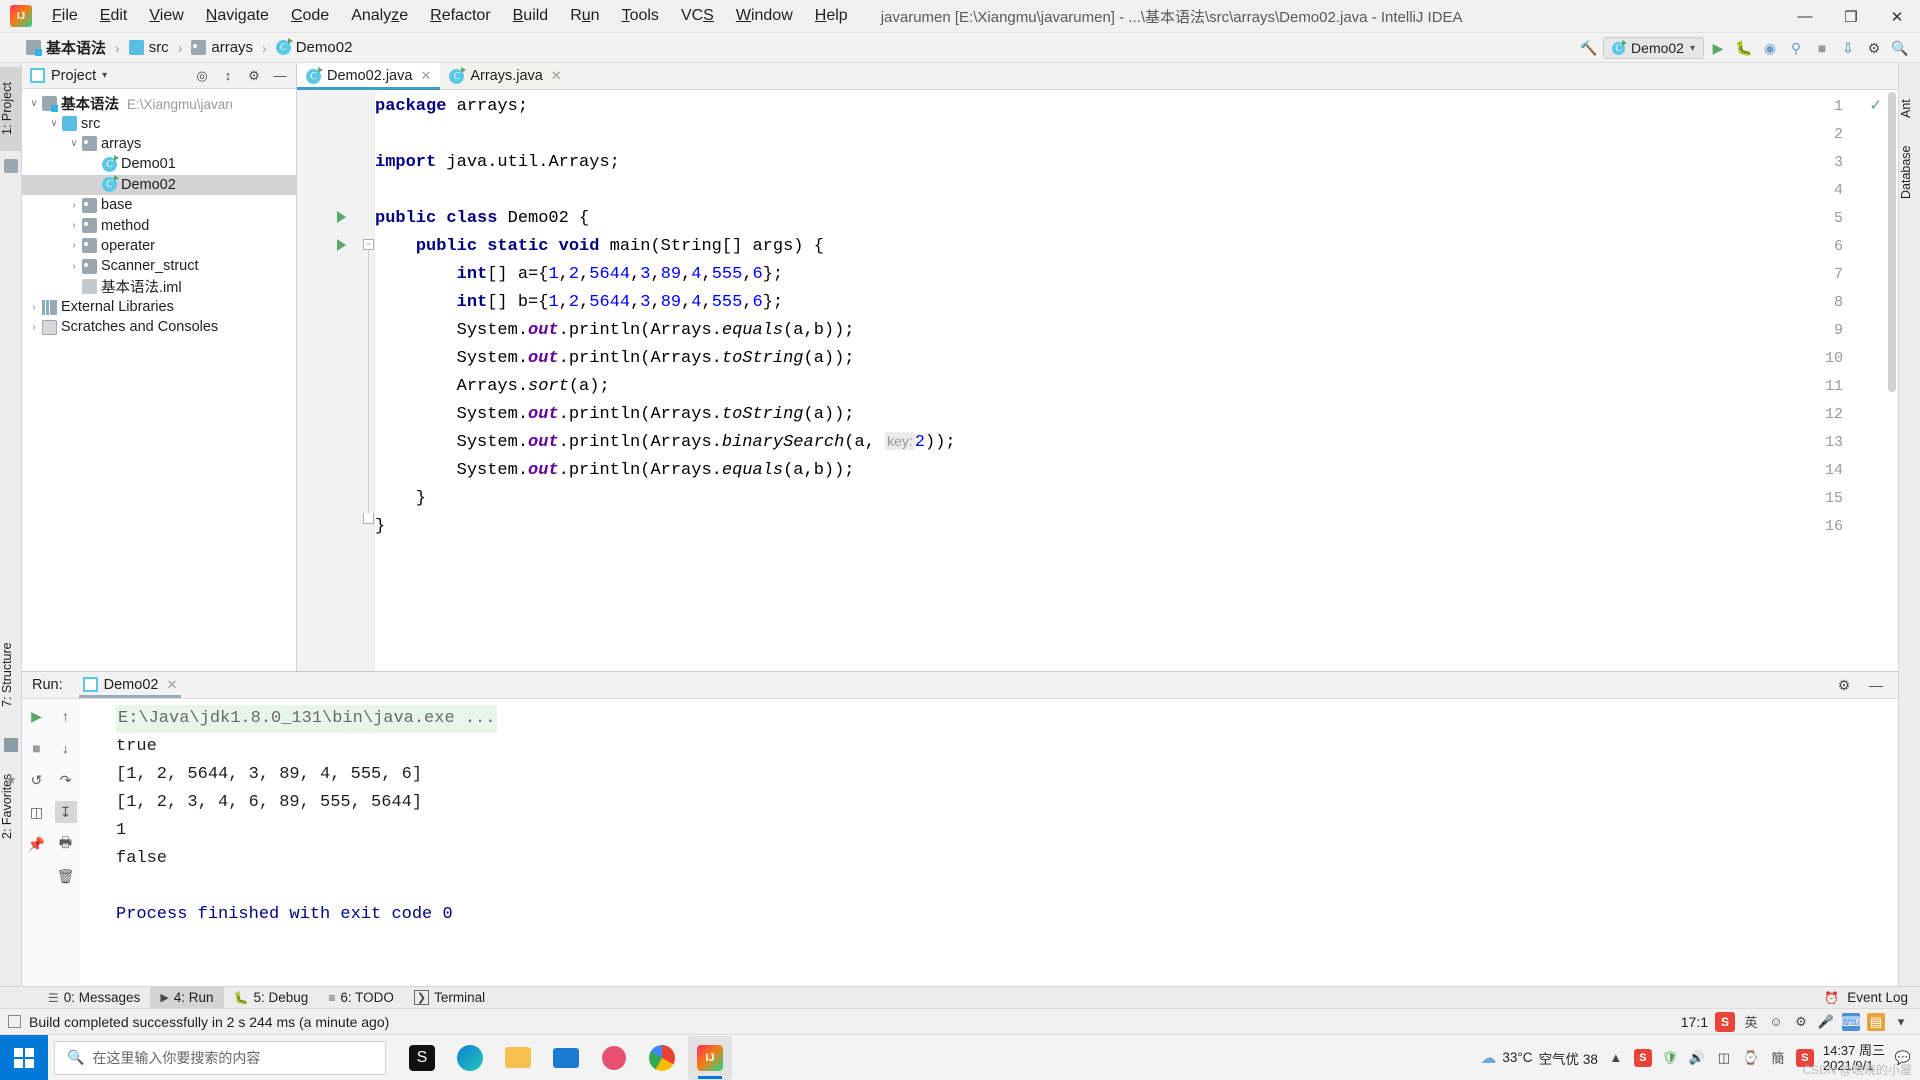 Image resolution: width=1920 pixels, height=1080 pixels. I want to click on bottom-tab-terminal: ❯ Terminal, so click(449, 998).